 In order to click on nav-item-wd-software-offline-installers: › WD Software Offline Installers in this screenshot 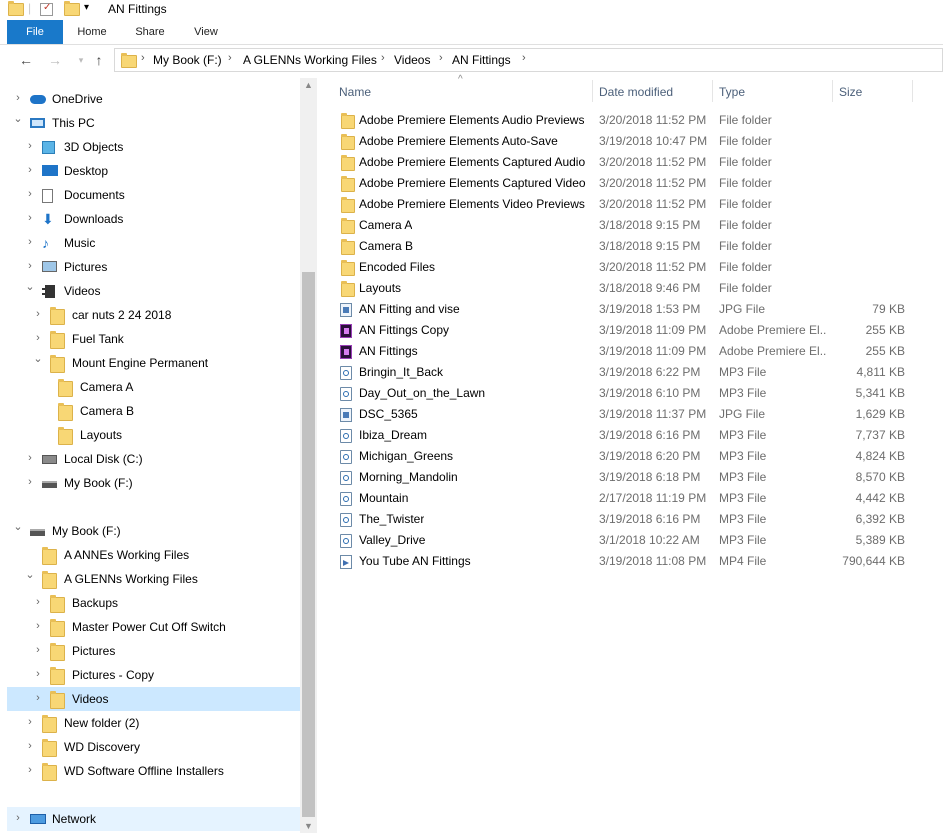, I will do `click(153, 771)`.